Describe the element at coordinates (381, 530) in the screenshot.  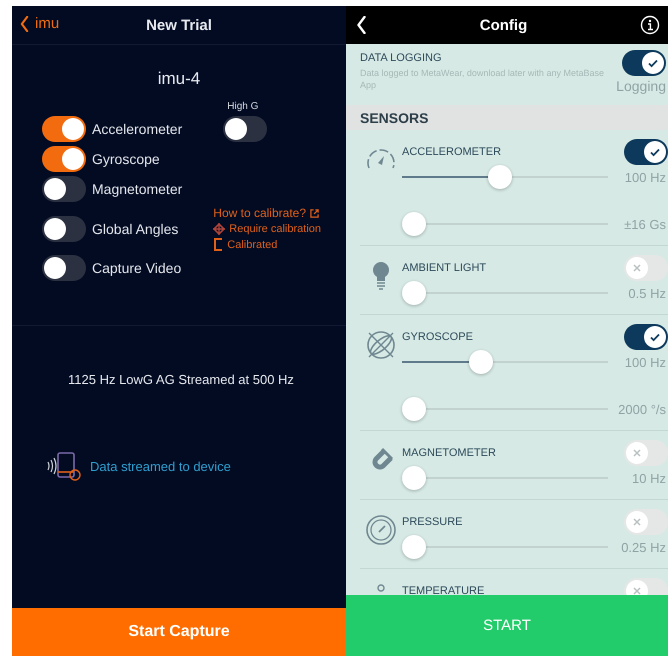
I see `pressure-gauge-icon` at that location.